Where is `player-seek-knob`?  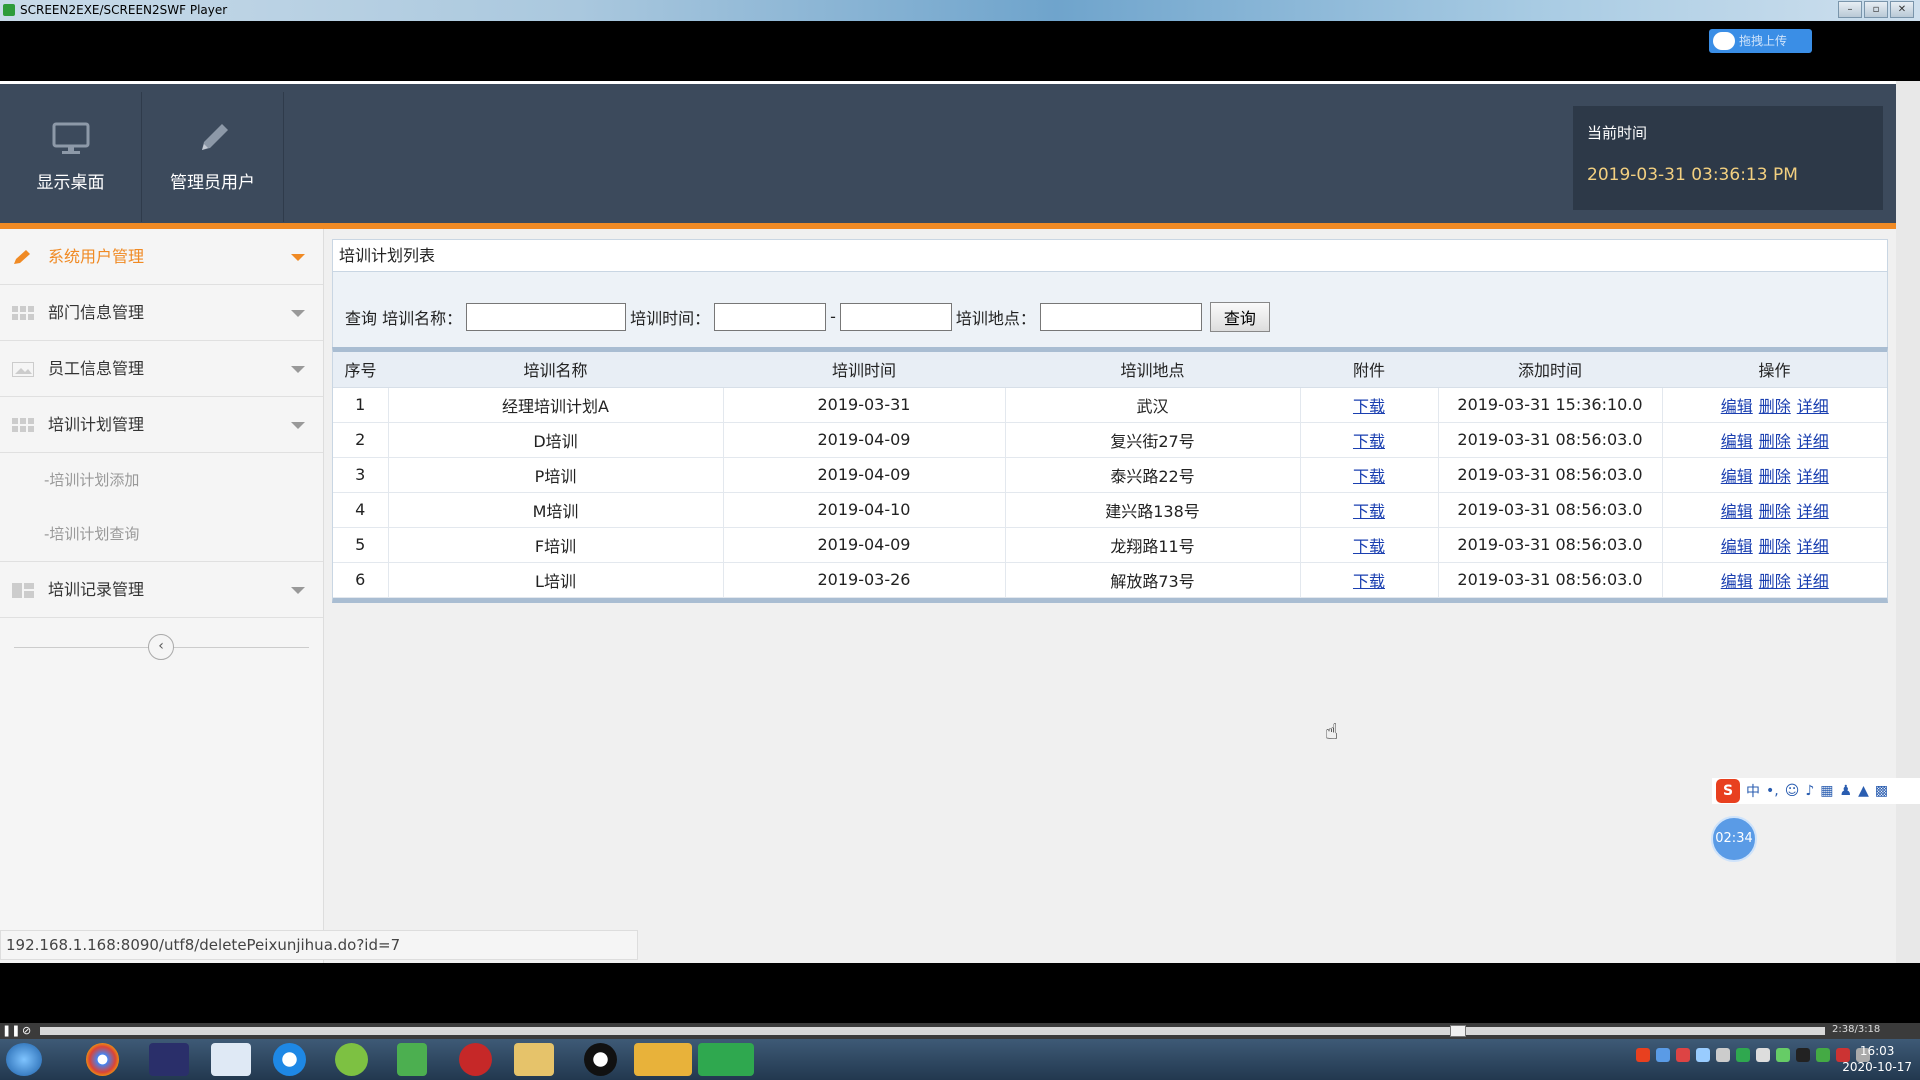 player-seek-knob is located at coordinates (1458, 1031).